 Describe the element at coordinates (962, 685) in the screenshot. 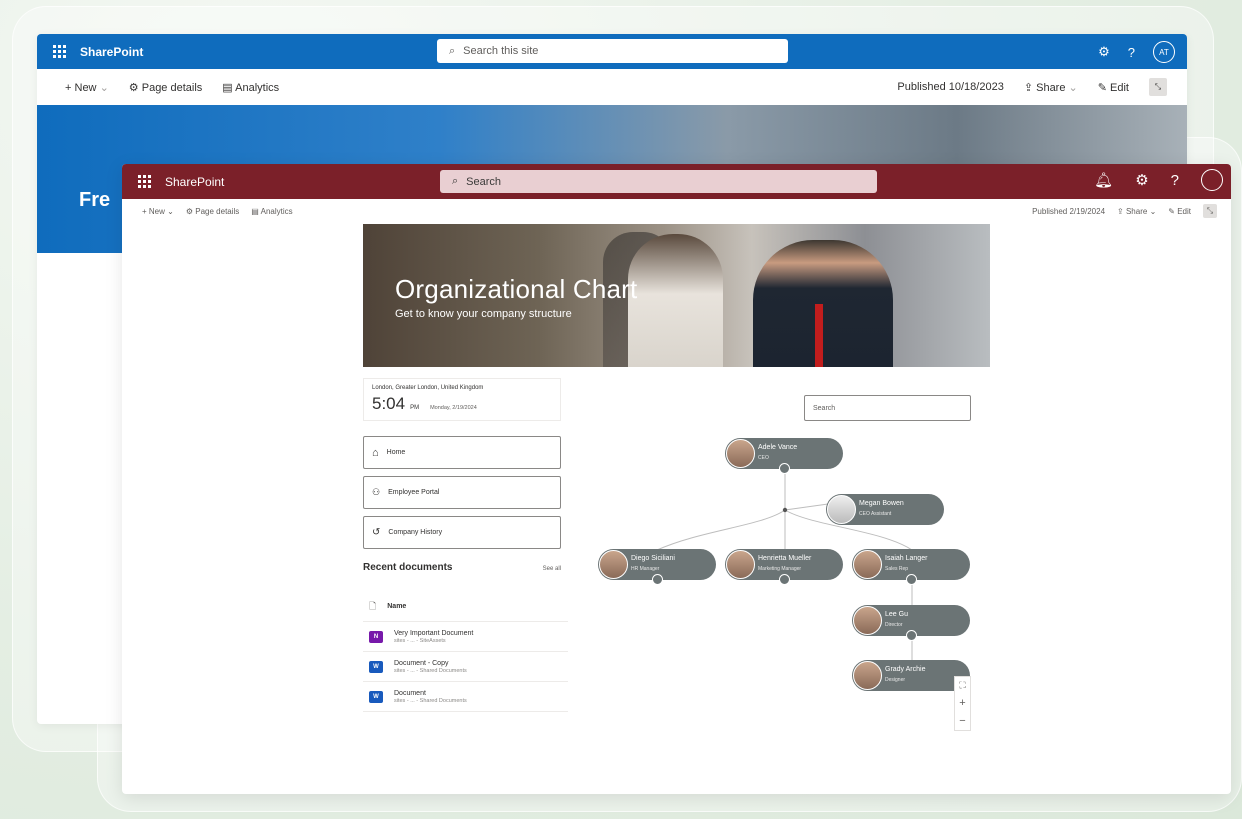

I see `fit-to-screen-icon: ⛶` at that location.